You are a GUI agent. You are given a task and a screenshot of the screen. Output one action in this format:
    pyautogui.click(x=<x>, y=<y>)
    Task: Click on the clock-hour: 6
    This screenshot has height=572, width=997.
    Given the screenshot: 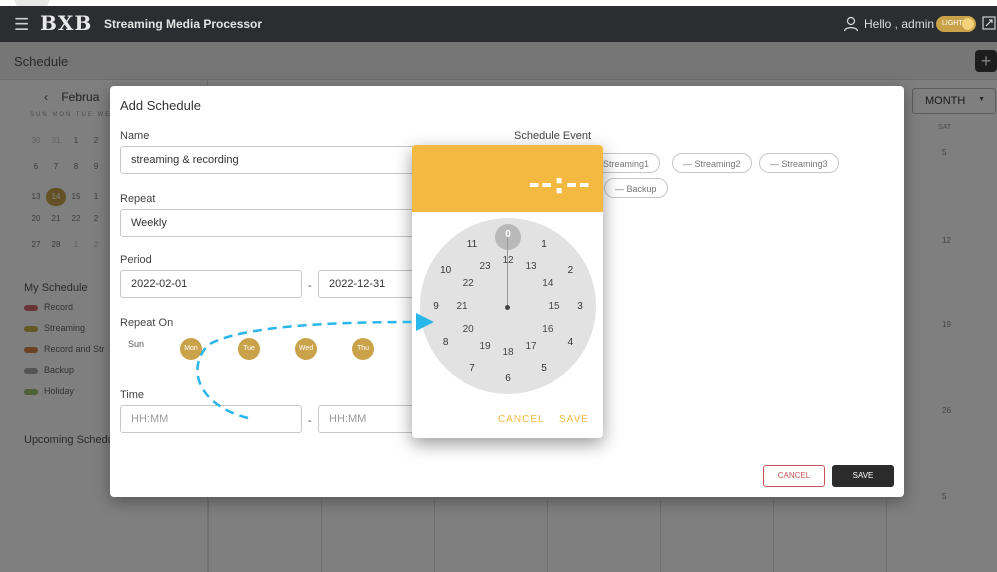 What is the action you would take?
    pyautogui.click(x=508, y=378)
    